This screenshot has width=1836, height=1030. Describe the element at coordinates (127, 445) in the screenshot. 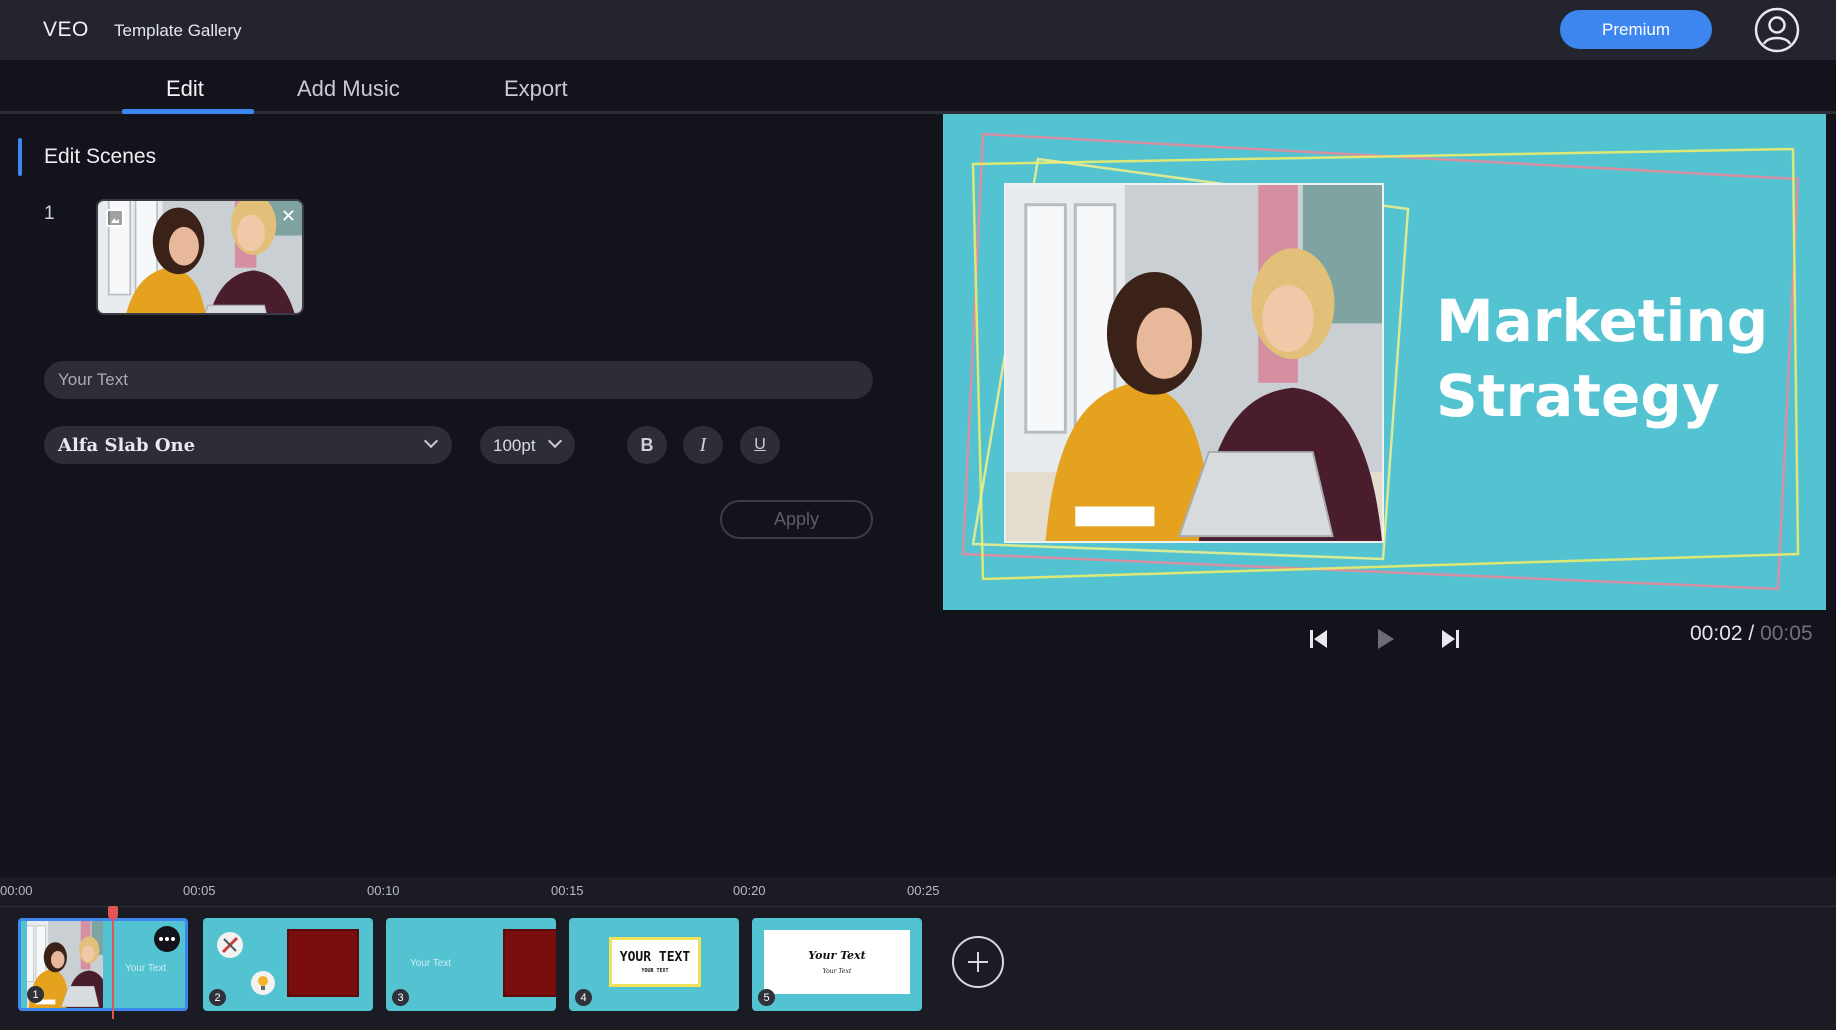

I see `font-family-value: Alfa Slab One` at that location.